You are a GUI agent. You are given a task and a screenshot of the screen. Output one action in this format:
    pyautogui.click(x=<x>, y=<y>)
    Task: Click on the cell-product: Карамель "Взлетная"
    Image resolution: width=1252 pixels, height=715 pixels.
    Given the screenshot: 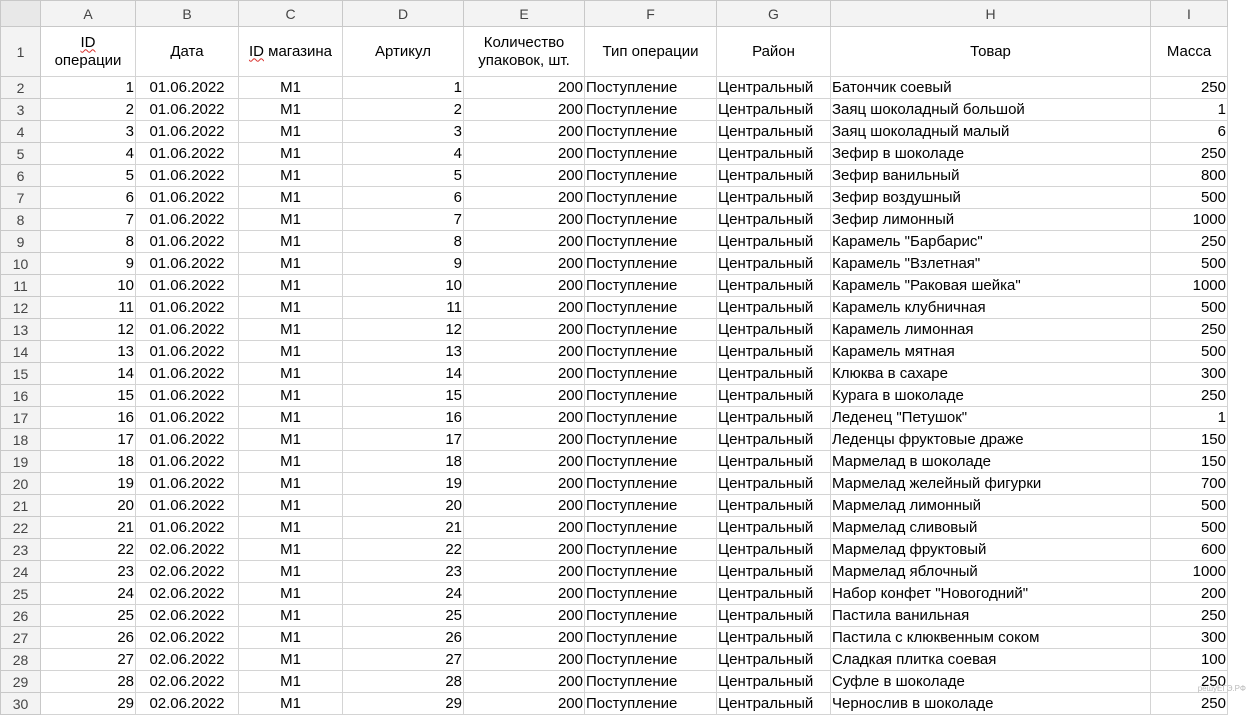 What is the action you would take?
    pyautogui.click(x=990, y=263)
    